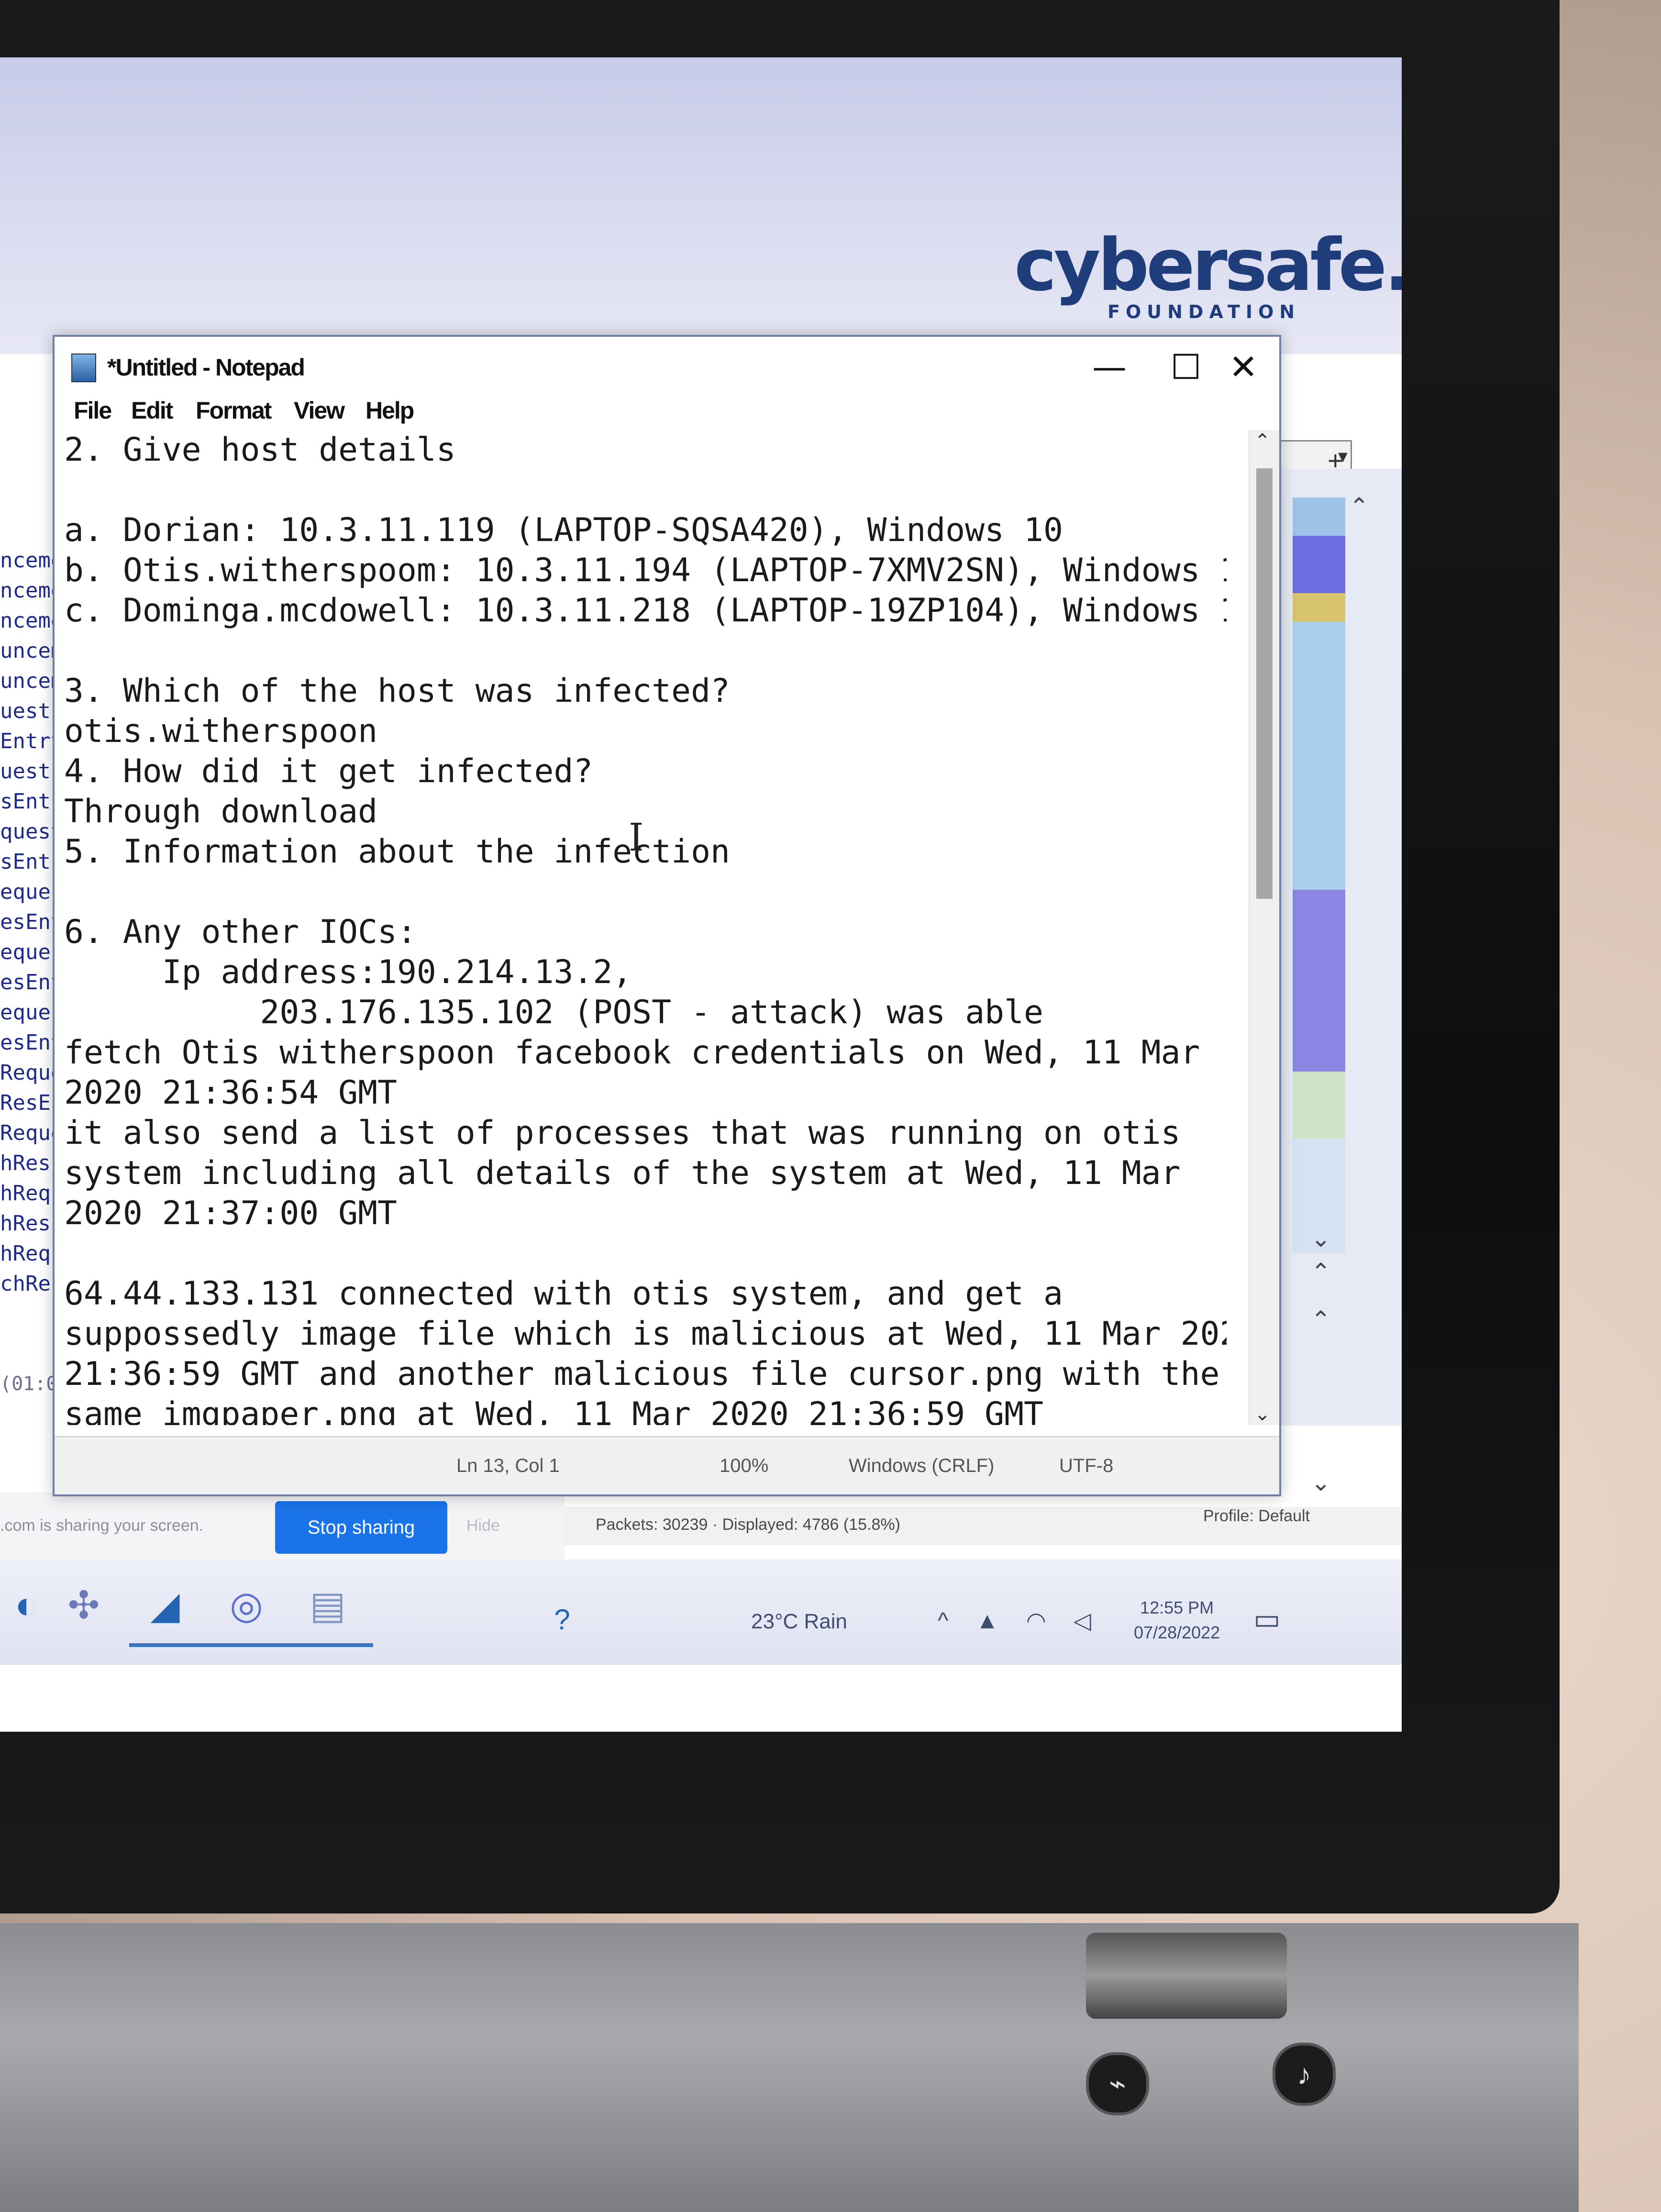 Image resolution: width=1661 pixels, height=2212 pixels. I want to click on browser-icon: ◎, so click(247, 1605).